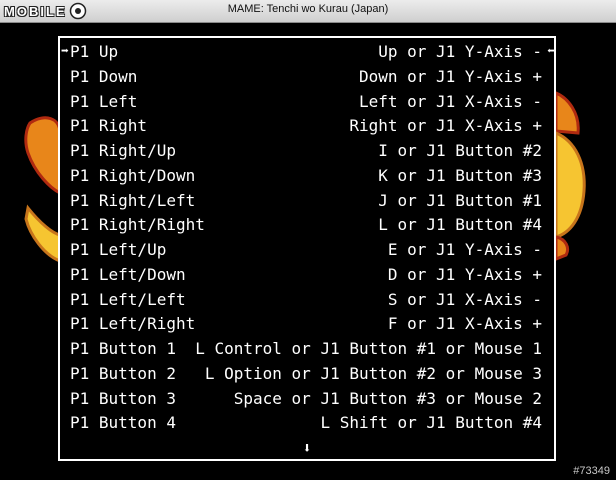  I want to click on input-name: P1 Right/Up, so click(123, 150).